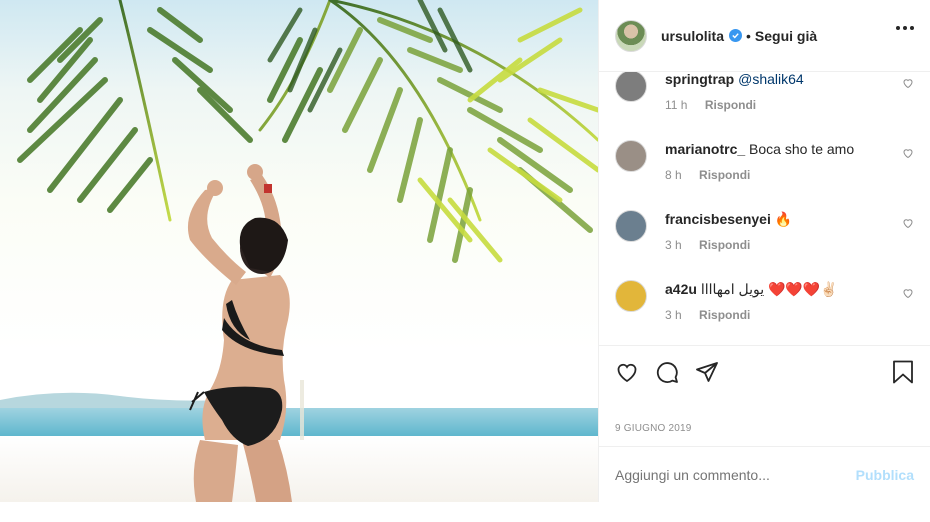  What do you see at coordinates (764, 245) in the screenshot?
I see `comment-item: francisbesenyei 🔥 3 h Rispondi` at bounding box center [764, 245].